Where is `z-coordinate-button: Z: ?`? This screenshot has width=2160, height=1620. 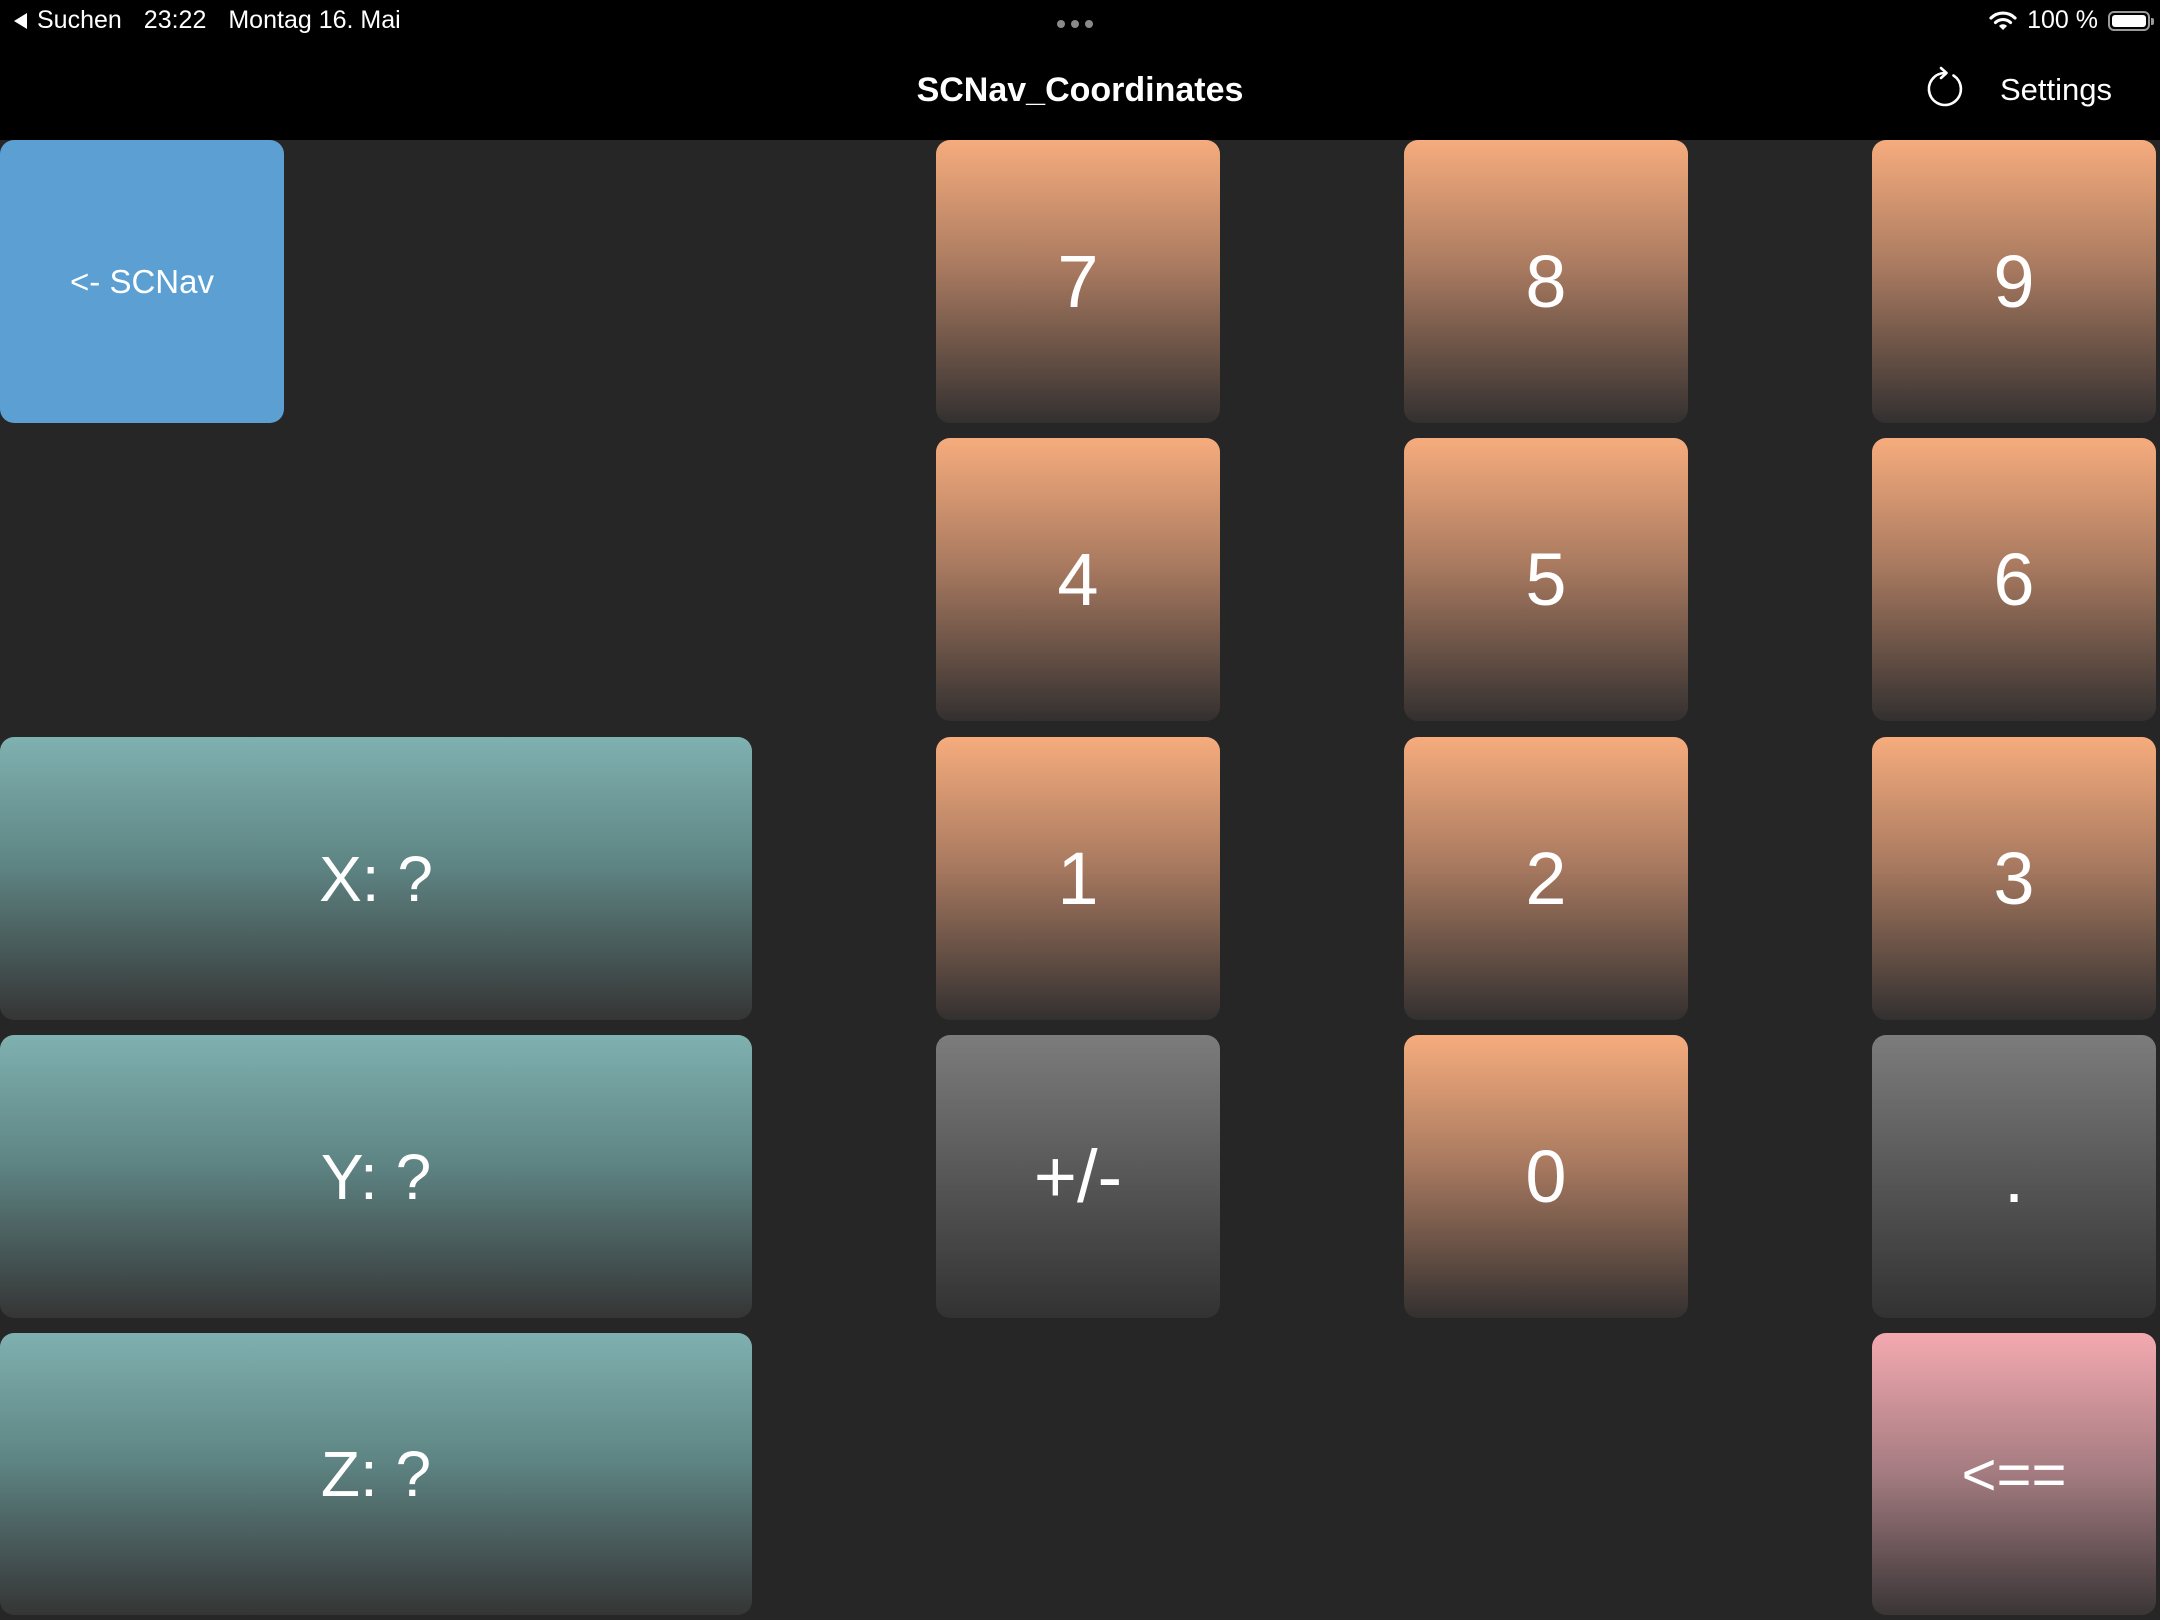
z-coordinate-button: Z: ? is located at coordinates (376, 1474).